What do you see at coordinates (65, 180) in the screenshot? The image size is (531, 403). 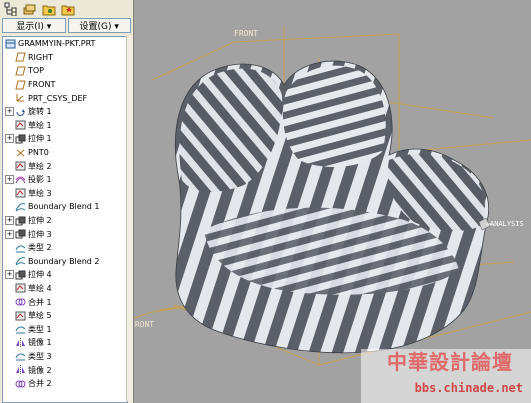 I see `tree-item: + 投影 1` at bounding box center [65, 180].